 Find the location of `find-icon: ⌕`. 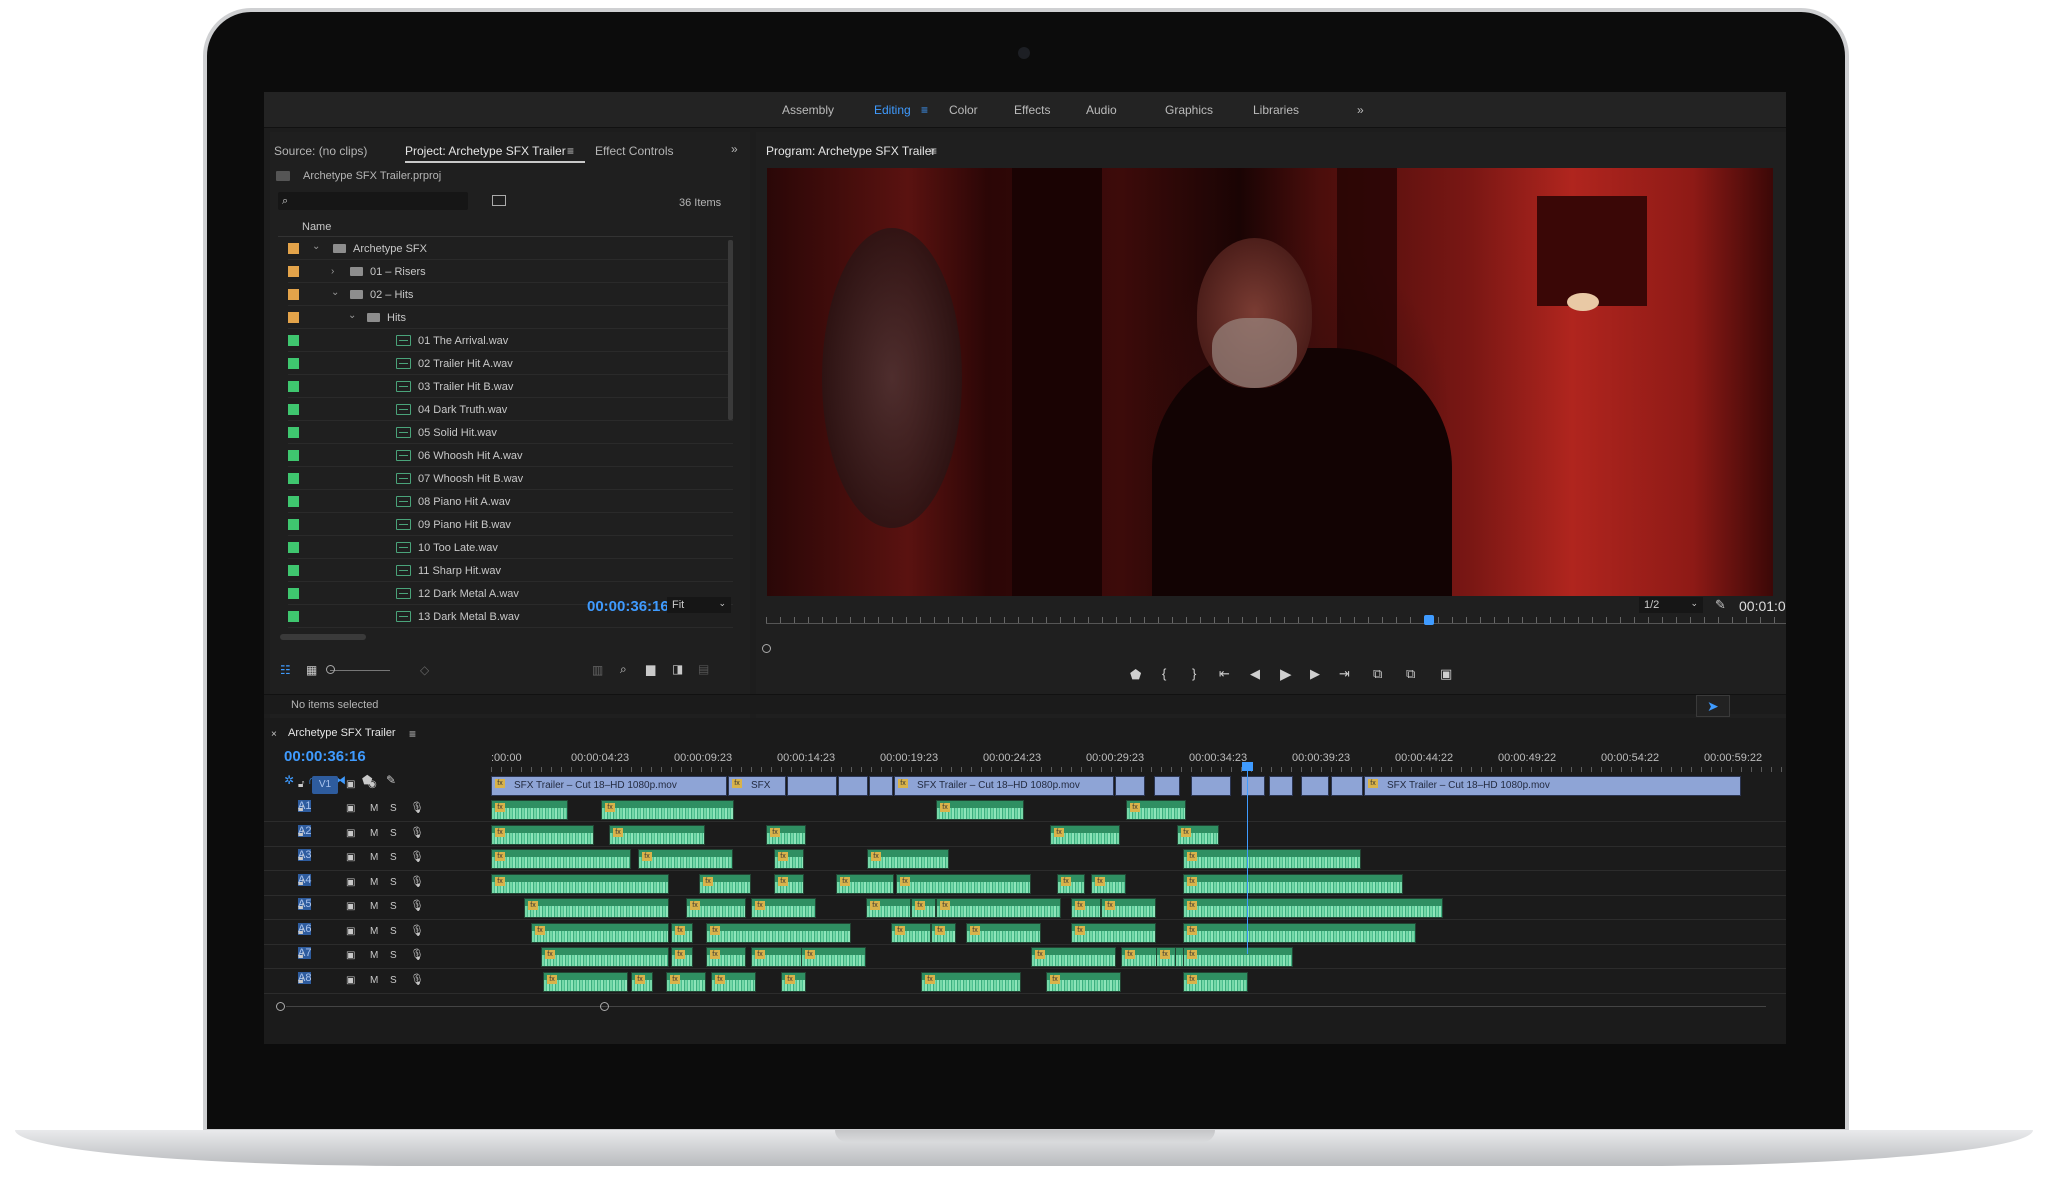

find-icon: ⌕ is located at coordinates (623, 669).